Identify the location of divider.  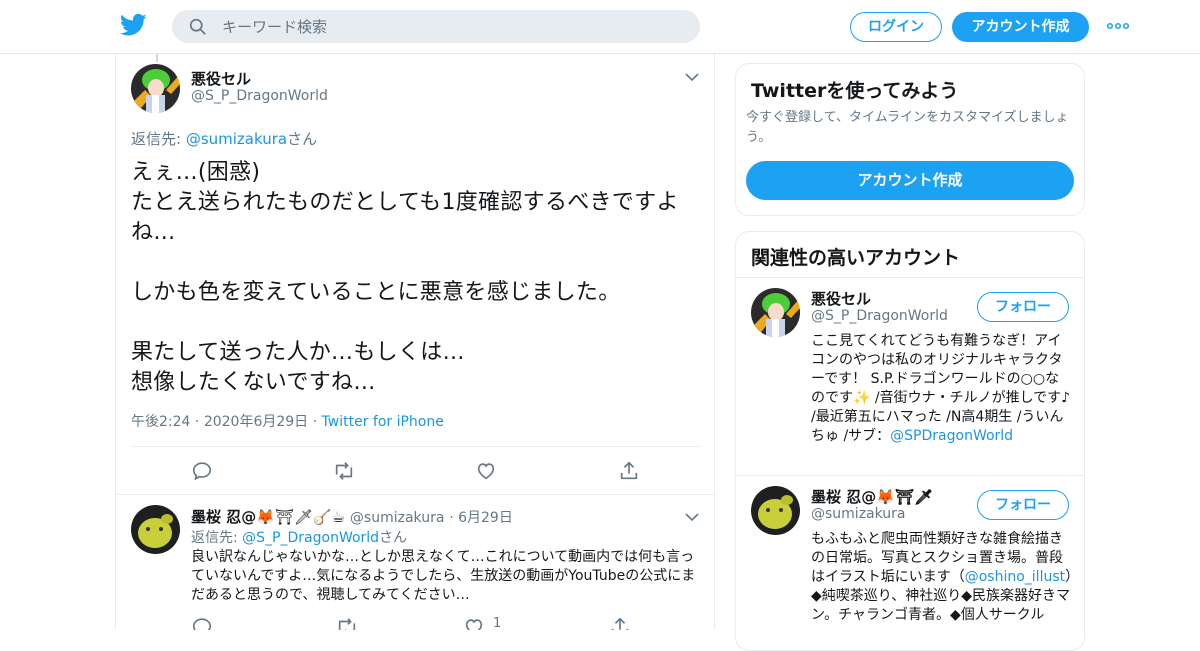
(416, 446).